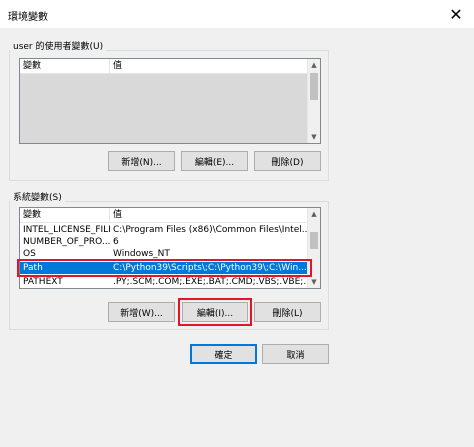  What do you see at coordinates (163, 108) in the screenshot?
I see `empty-list-area` at bounding box center [163, 108].